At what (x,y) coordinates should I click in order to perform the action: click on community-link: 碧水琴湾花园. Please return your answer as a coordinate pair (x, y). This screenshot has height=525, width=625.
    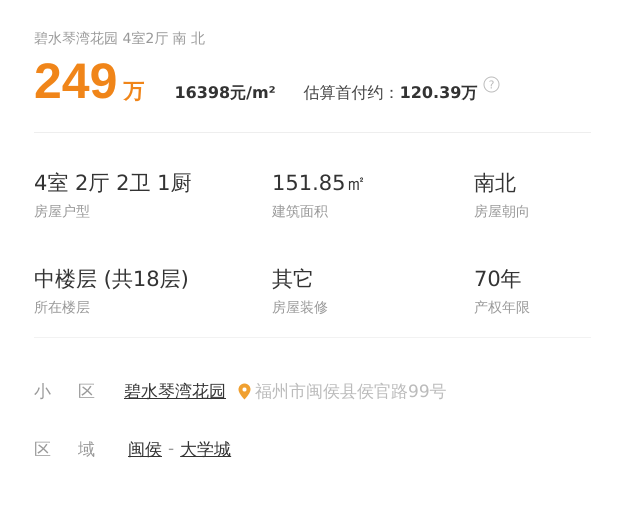
    Looking at the image, I should click on (175, 391).